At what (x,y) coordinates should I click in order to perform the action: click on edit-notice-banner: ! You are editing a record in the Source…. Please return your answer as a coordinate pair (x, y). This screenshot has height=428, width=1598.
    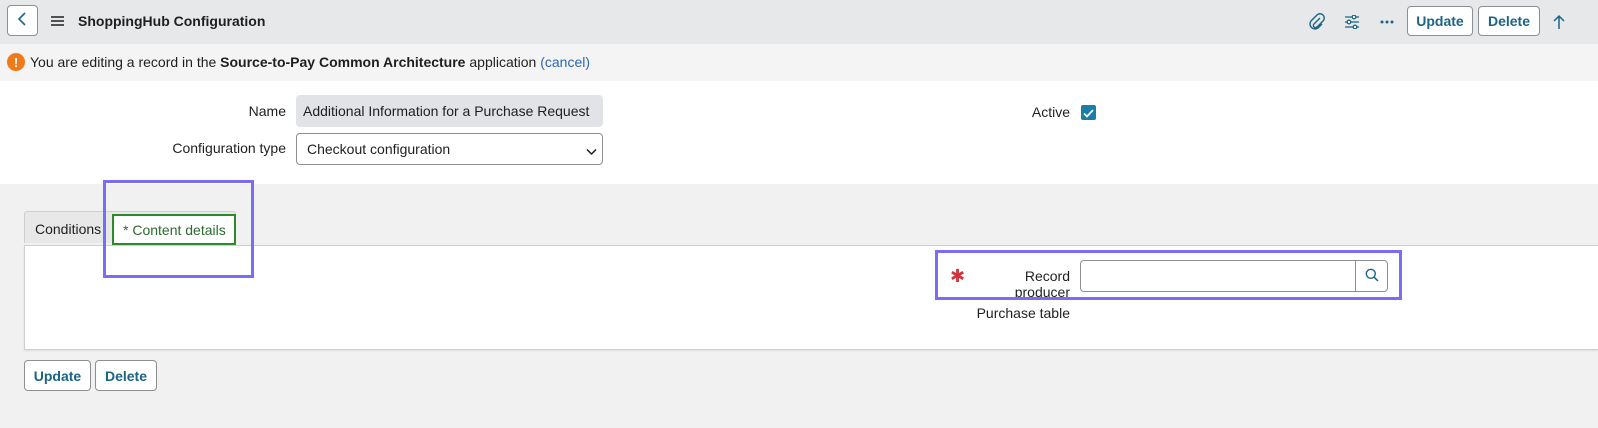
    Looking at the image, I should click on (799, 62).